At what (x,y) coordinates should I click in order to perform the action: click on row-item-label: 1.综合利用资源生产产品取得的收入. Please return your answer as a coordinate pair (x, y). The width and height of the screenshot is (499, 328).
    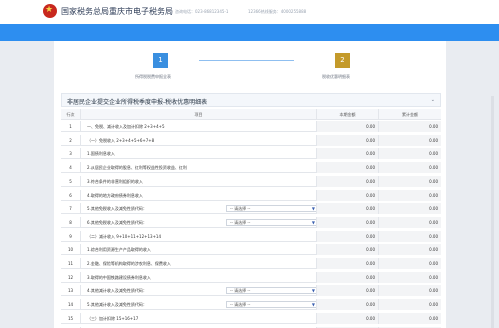
    Looking at the image, I should click on (119, 250).